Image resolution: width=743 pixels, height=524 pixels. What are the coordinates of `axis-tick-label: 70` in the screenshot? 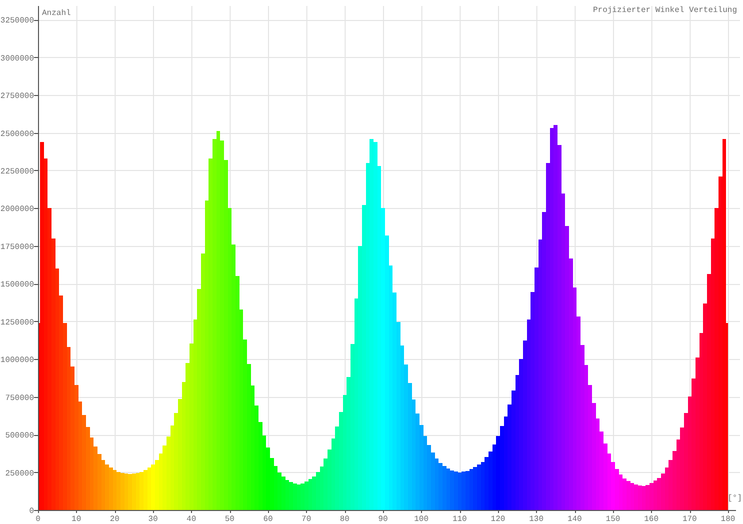 It's located at (307, 519).